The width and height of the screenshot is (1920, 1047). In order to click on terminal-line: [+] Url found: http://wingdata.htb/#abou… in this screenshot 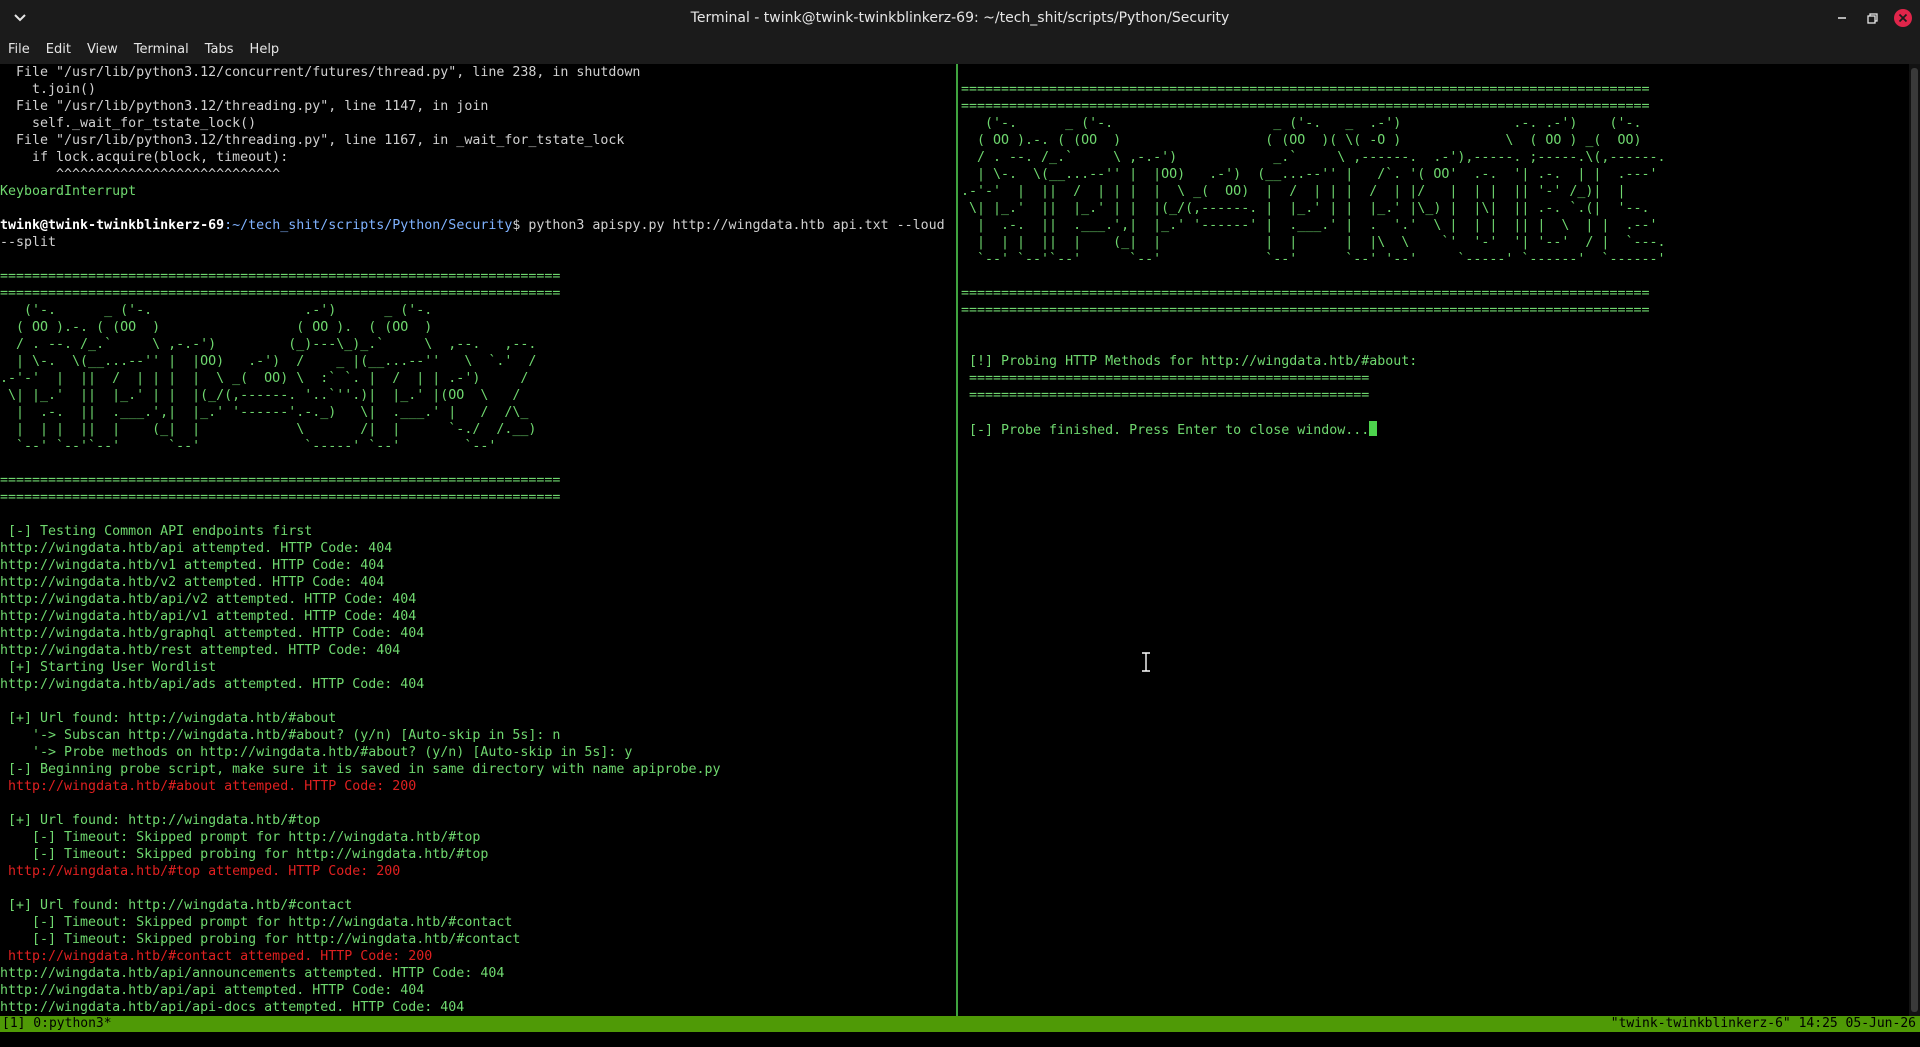, I will do `click(168, 718)`.